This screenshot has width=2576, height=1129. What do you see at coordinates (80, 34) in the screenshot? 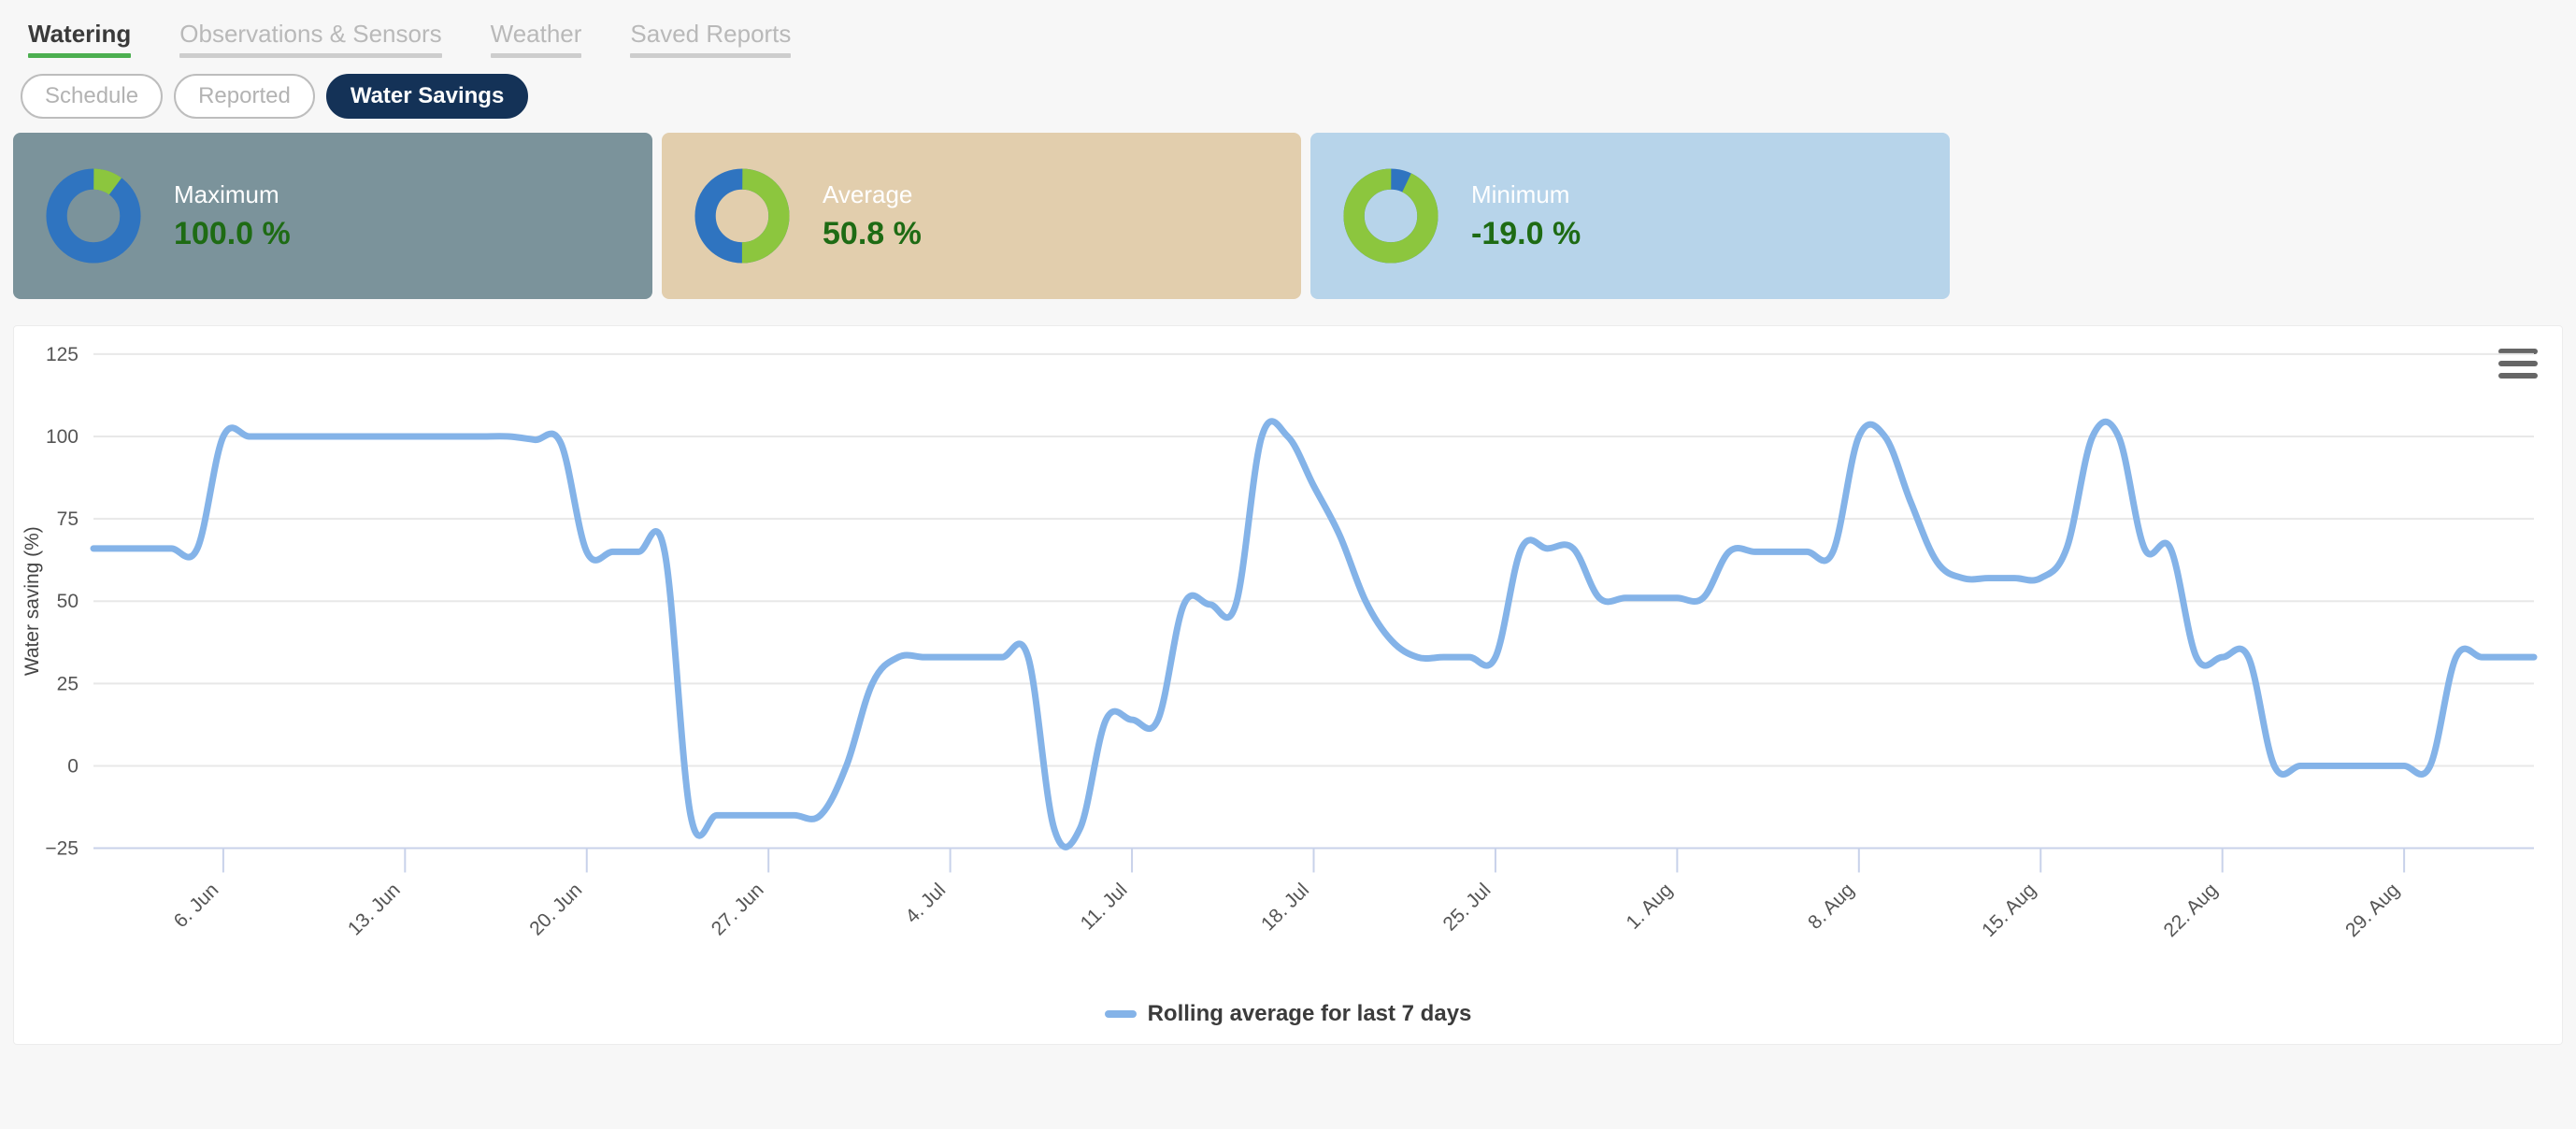
I see `tab-watering-label: Watering` at bounding box center [80, 34].